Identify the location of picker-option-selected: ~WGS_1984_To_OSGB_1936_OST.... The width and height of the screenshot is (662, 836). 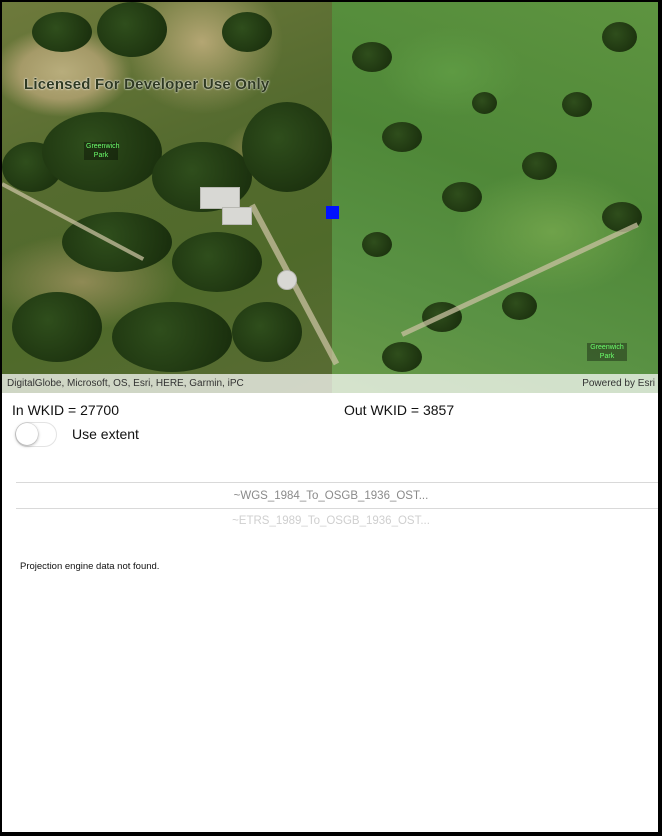
(331, 496).